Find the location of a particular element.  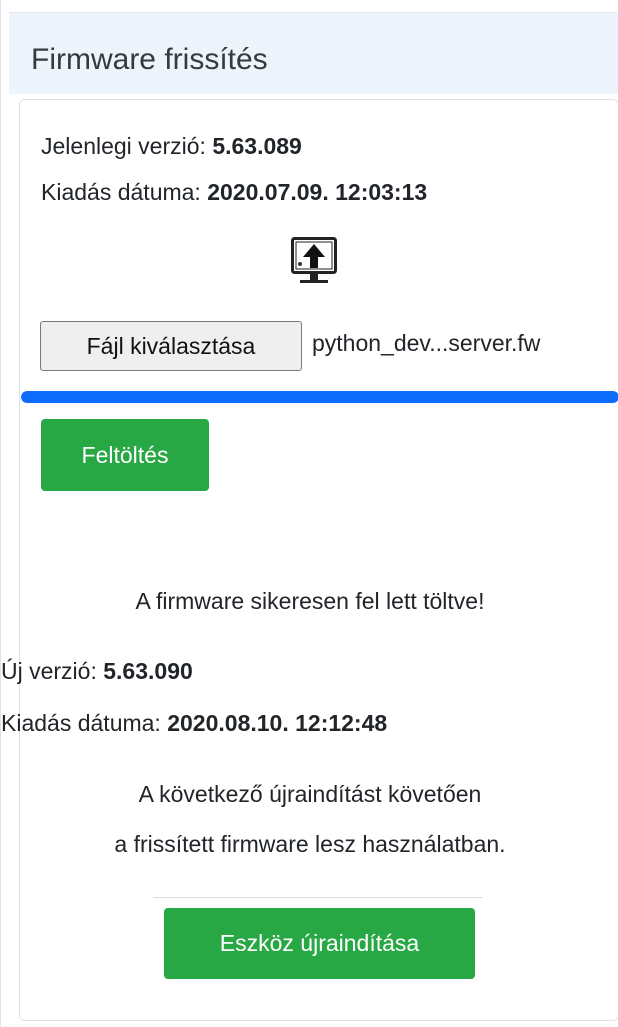

restart-device-button: Eszköz újraindítása is located at coordinates (319, 943).